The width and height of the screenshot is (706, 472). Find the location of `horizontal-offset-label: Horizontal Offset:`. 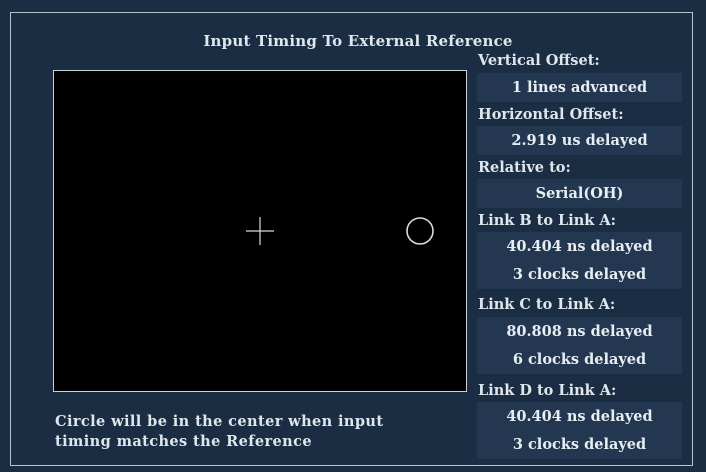

horizontal-offset-label: Horizontal Offset: is located at coordinates (551, 114).